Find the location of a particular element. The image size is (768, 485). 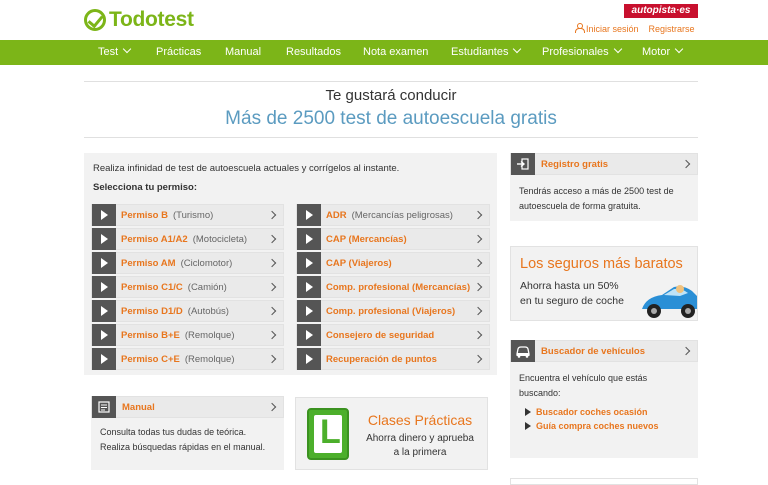

register-link: Registrarse is located at coordinates (672, 29).